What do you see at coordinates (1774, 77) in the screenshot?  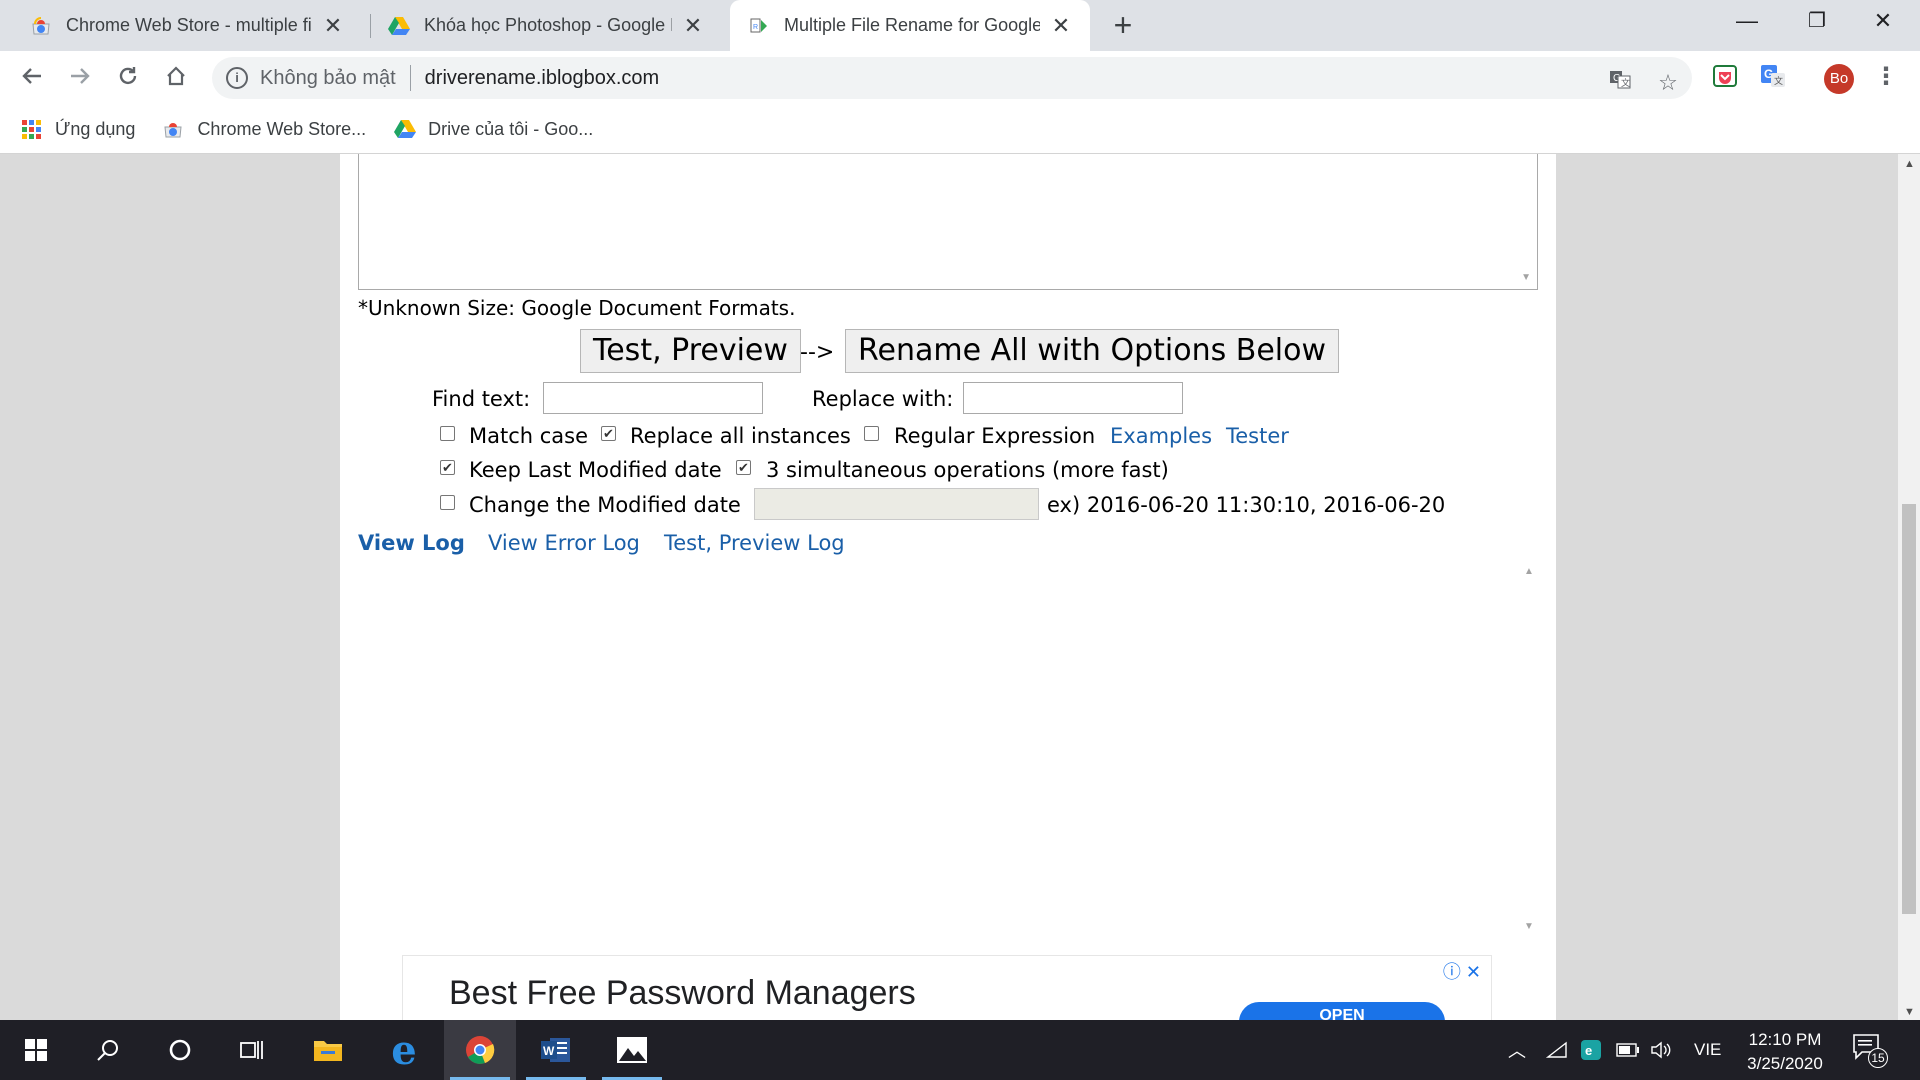 I see `google-translate-extension-icon: G文` at bounding box center [1774, 77].